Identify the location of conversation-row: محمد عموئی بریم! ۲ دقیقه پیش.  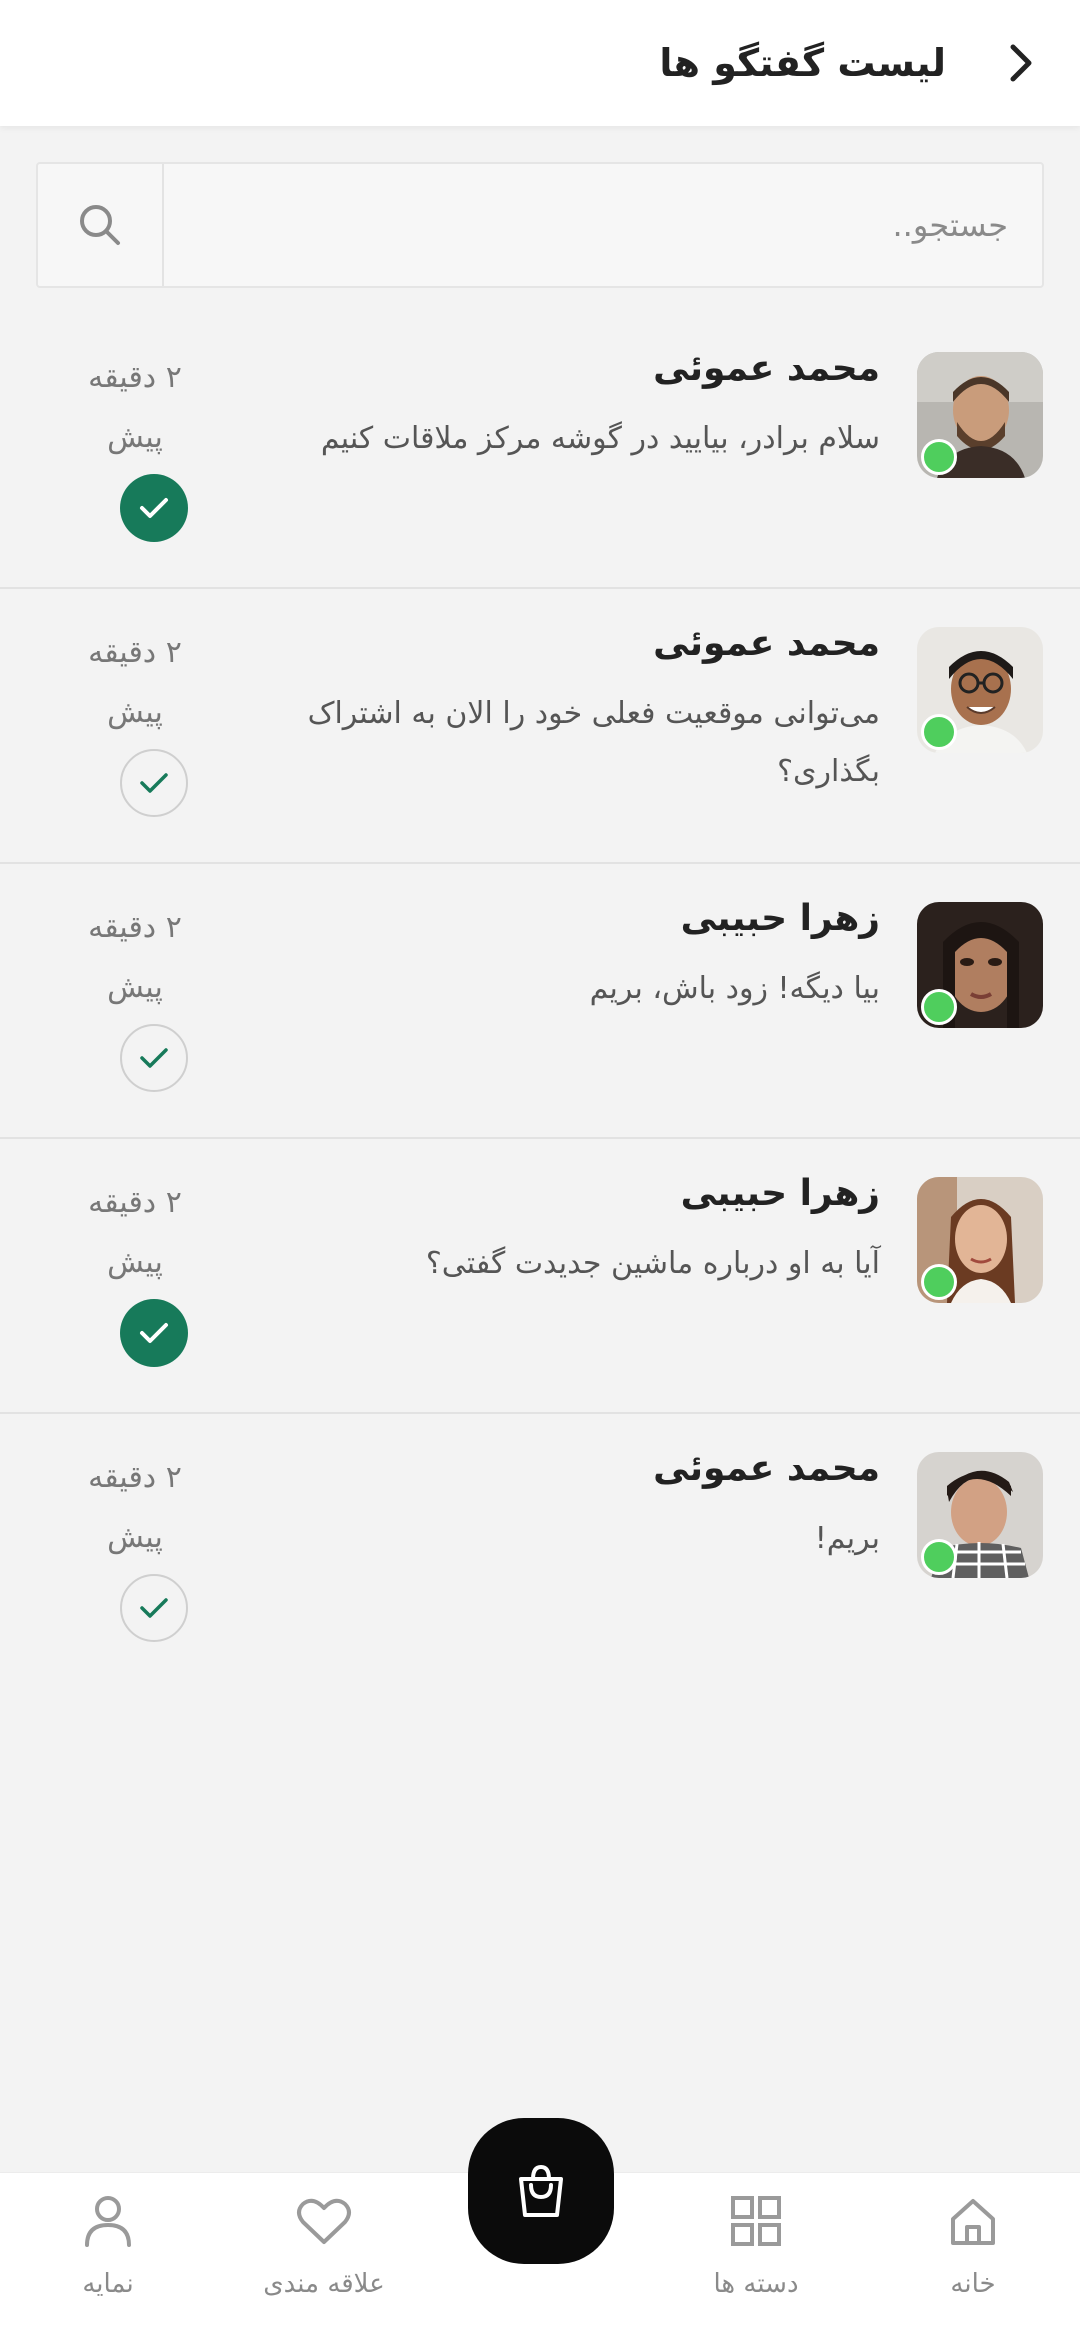
(540, 1551).